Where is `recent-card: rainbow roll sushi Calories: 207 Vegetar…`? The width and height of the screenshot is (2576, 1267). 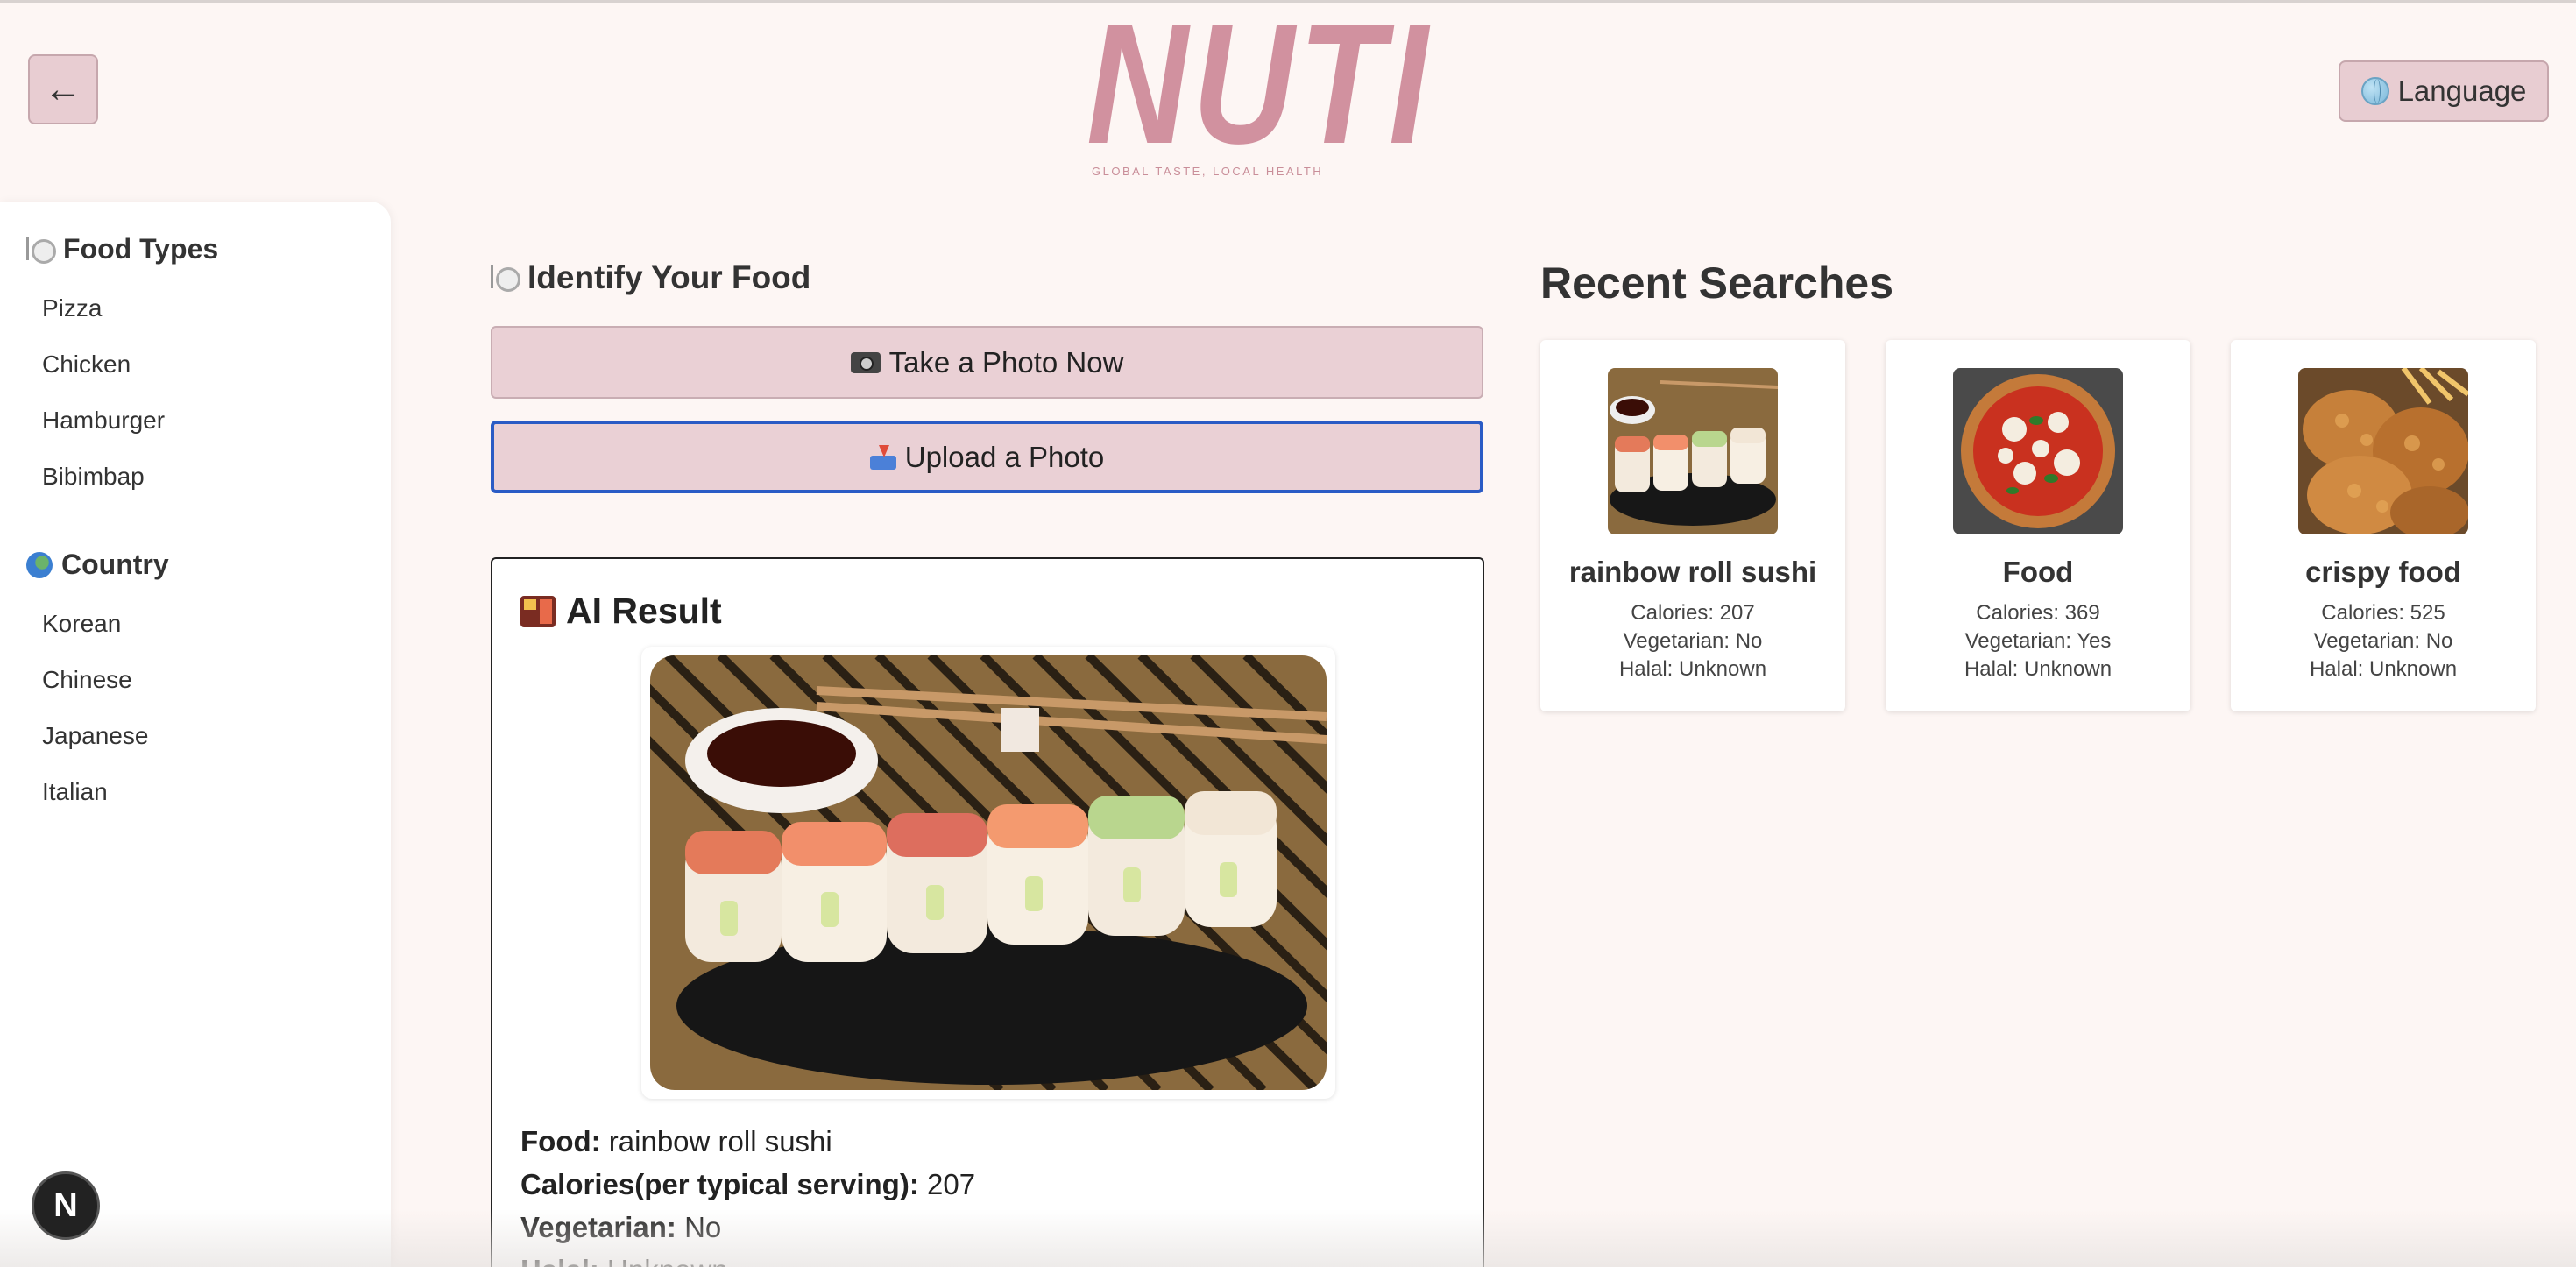
recent-card: rainbow roll sushi Calories: 207 Vegetar… is located at coordinates (1692, 526).